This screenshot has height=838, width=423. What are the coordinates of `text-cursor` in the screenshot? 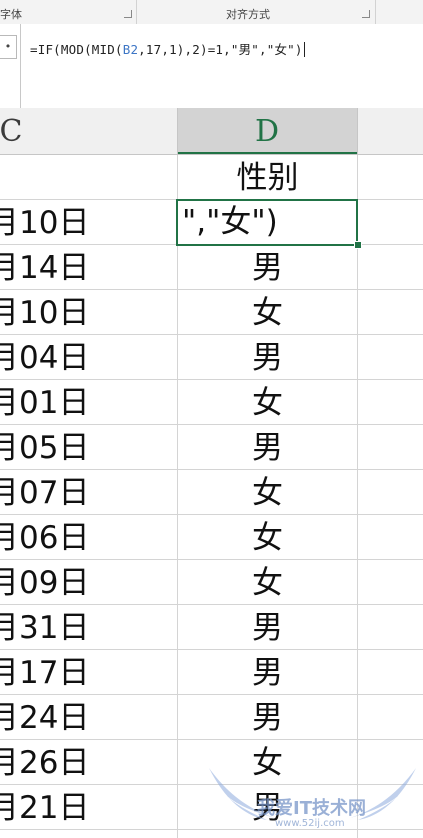 It's located at (304, 49).